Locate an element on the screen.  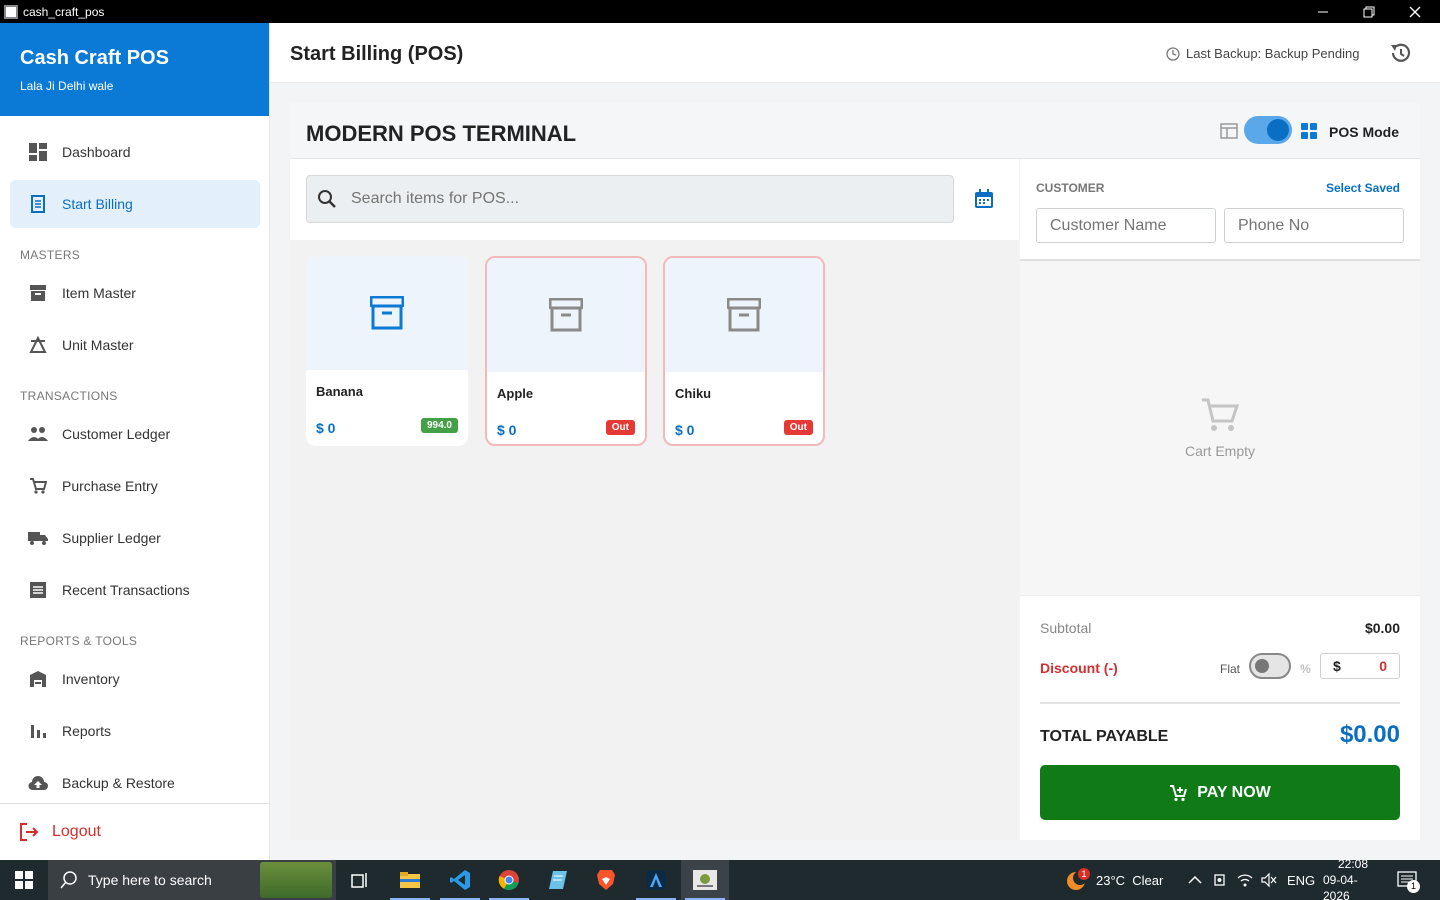
logout-label: Logout is located at coordinates (76, 831).